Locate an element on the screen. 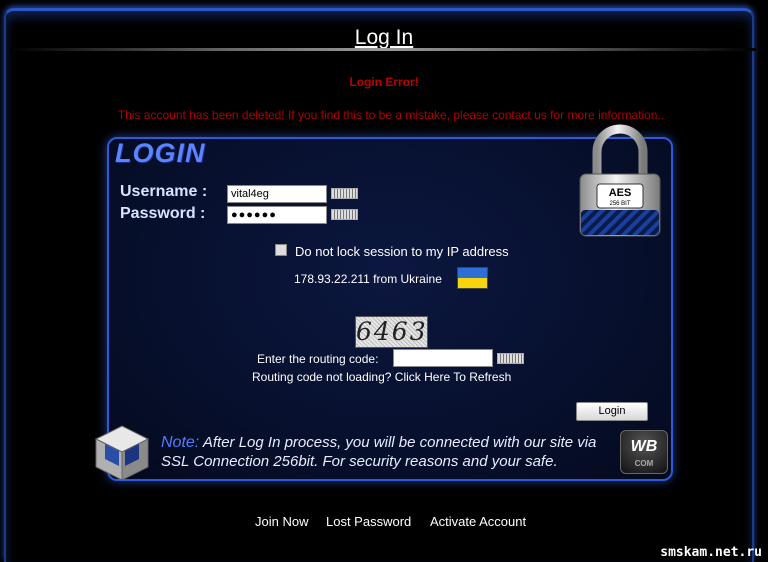  cube-icon is located at coordinates (122, 453).